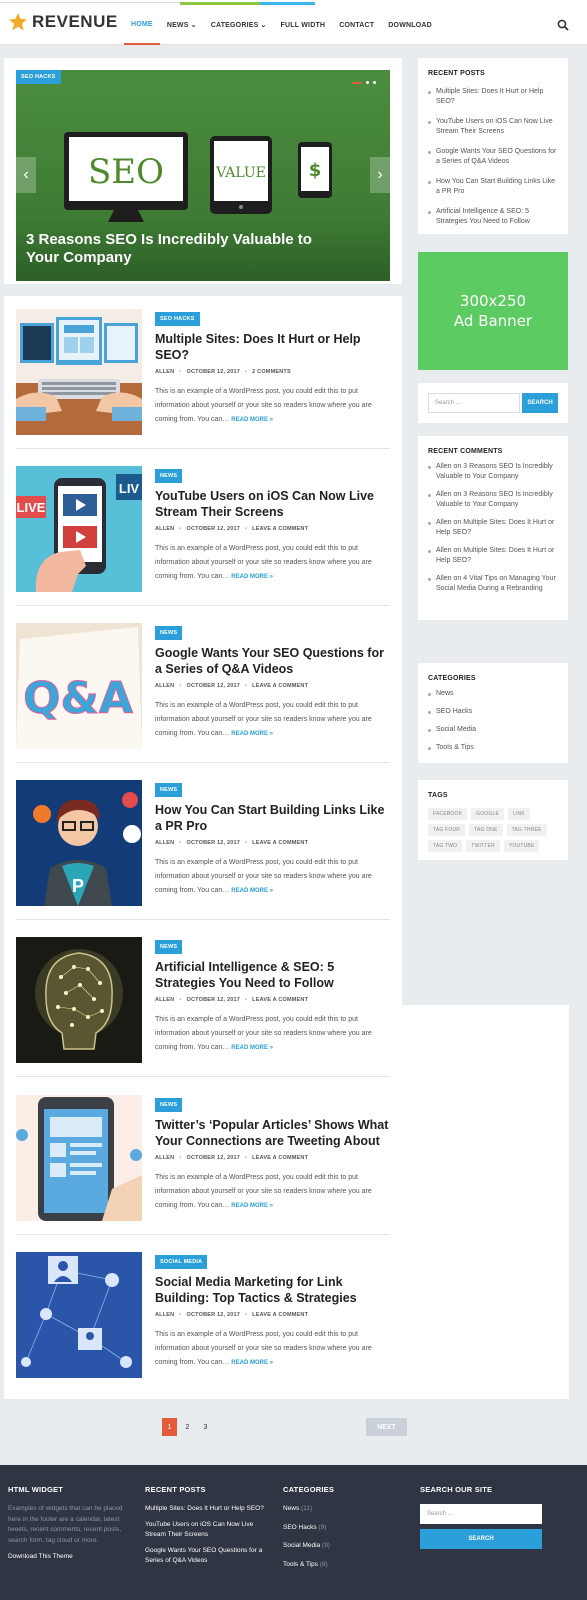 The image size is (587, 1600). What do you see at coordinates (356, 25) in the screenshot?
I see `nav-item-contact: CONTACT` at bounding box center [356, 25].